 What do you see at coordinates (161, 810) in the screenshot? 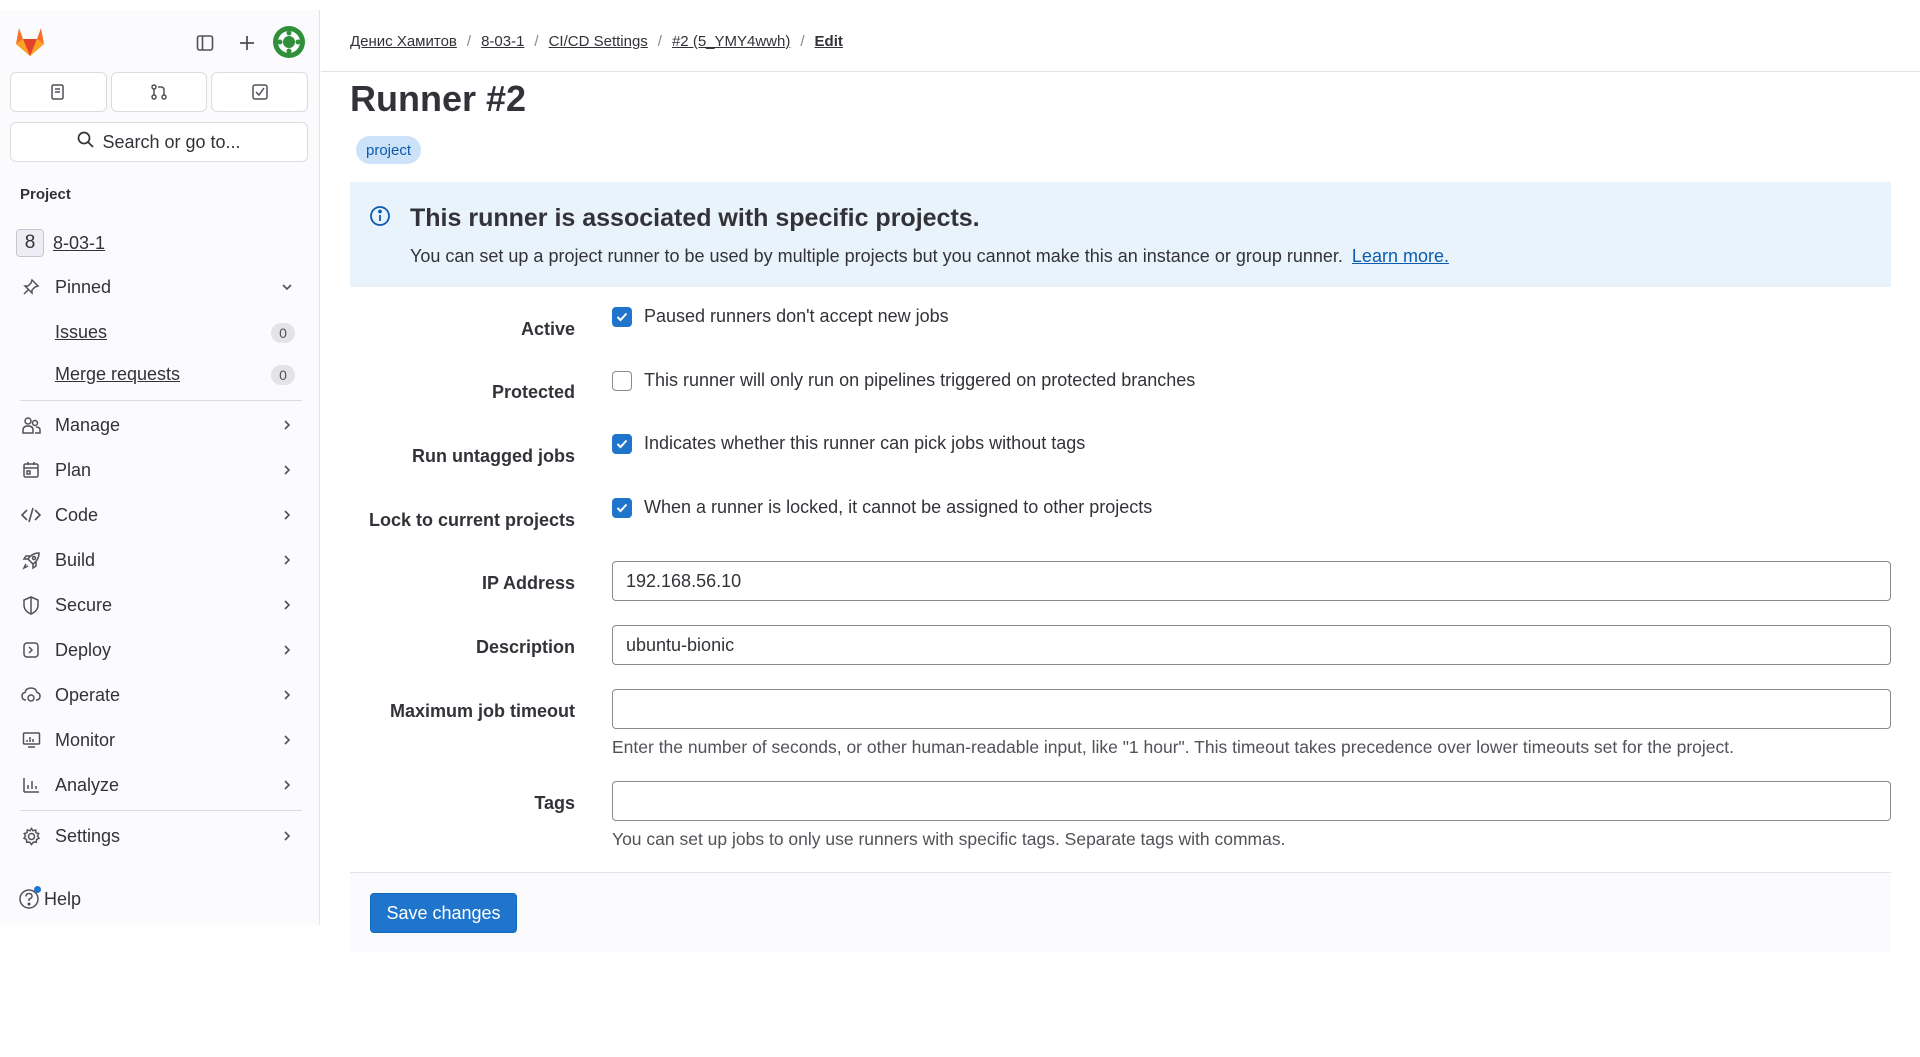
I see `sidebar-divider` at bounding box center [161, 810].